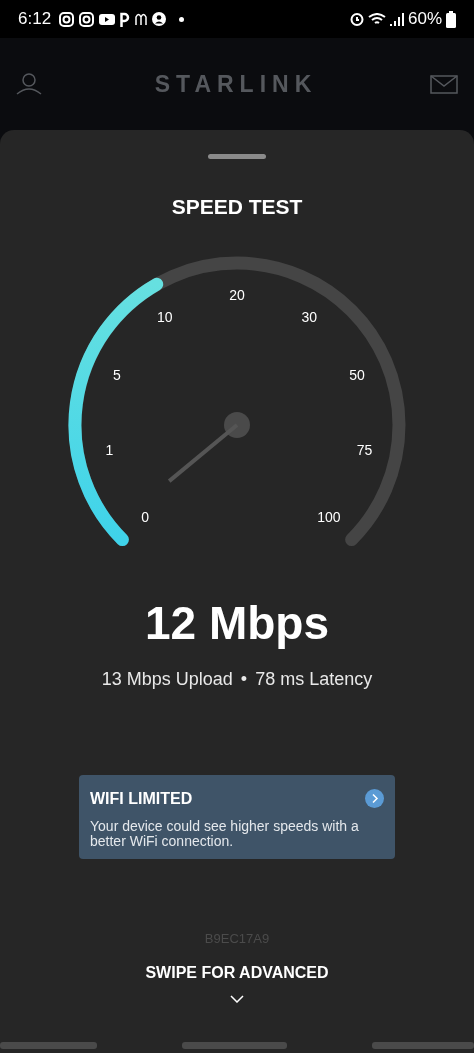  I want to click on wifi-alert-card: WIFI LIMITED Your device could see higher speeds with a better WiFi connection., so click(237, 817).